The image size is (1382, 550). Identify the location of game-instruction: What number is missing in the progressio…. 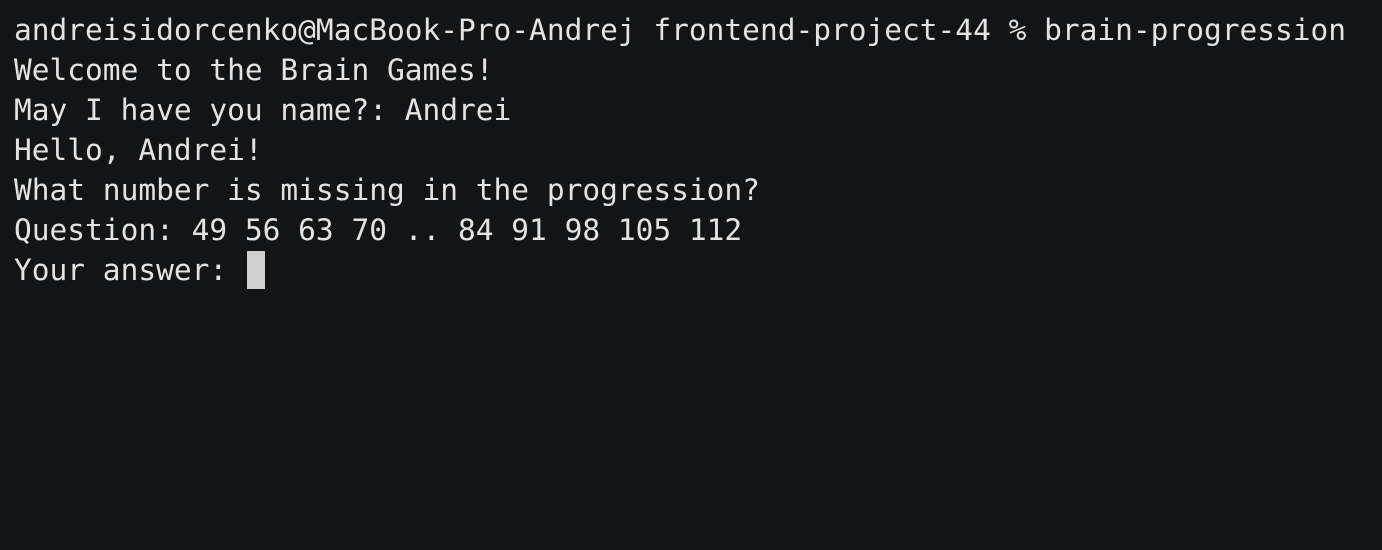
(387, 190).